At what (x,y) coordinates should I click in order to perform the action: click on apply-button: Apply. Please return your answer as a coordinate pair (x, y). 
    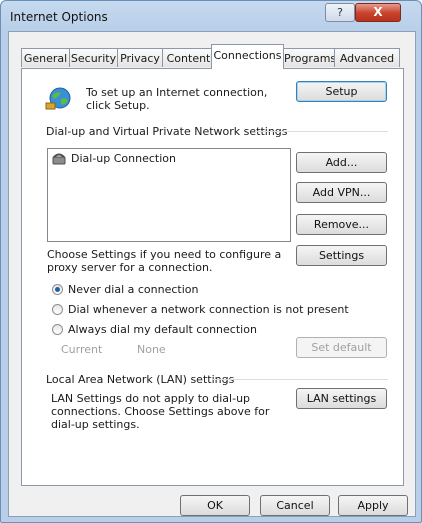
    Looking at the image, I should click on (373, 505).